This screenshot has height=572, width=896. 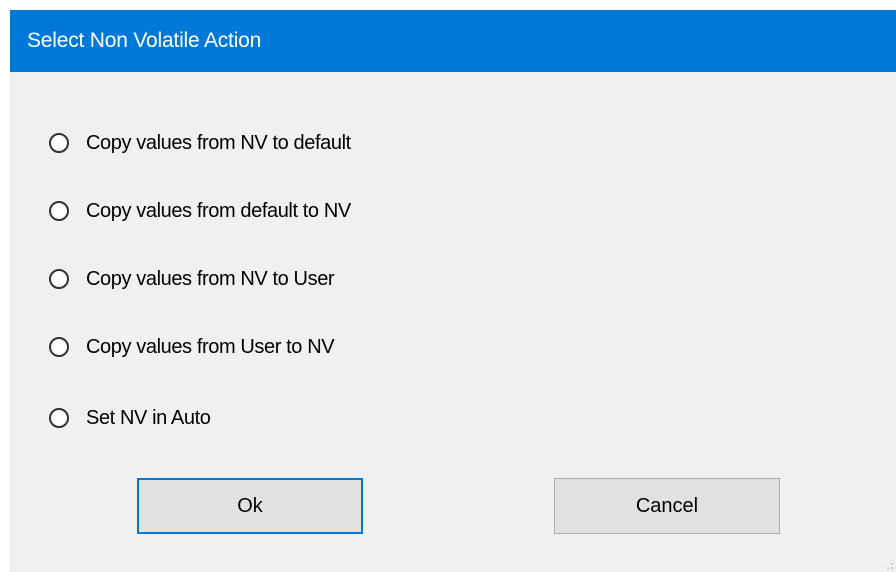 I want to click on title-bar: Select Non Volatile Action, so click(x=453, y=41).